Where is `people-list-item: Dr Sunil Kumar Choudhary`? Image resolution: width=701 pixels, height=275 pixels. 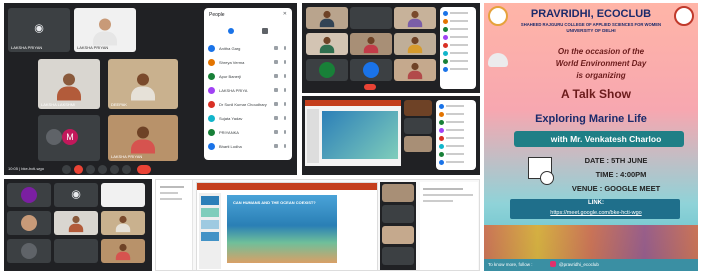
people-list-item: Dr Sunil Kumar Choudhary is located at coordinates (248, 104).